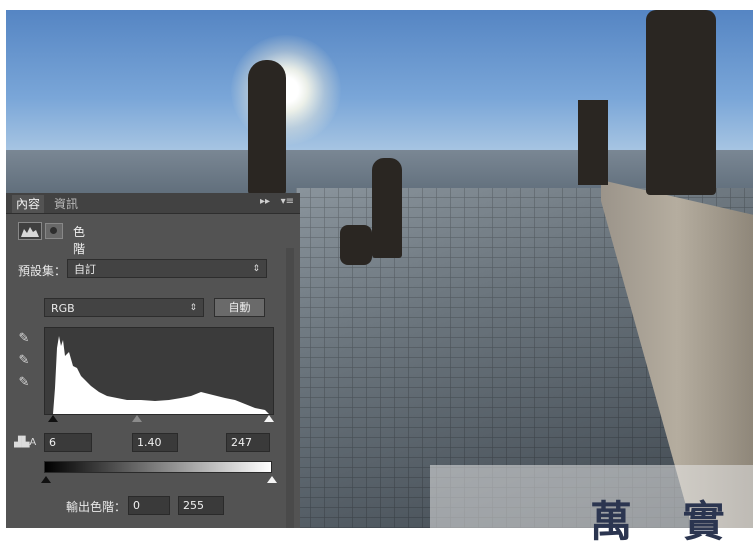 This screenshot has height=549, width=753. I want to click on input-white-field: 247, so click(248, 442).